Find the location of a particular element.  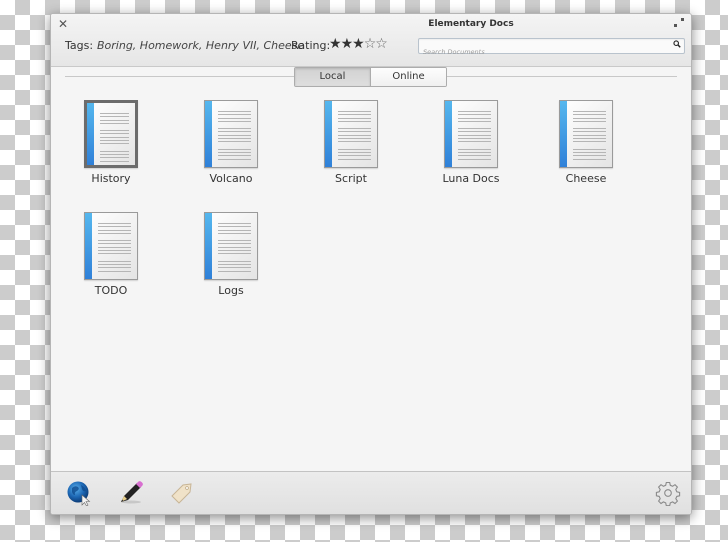

globe-button is located at coordinates (79, 493).